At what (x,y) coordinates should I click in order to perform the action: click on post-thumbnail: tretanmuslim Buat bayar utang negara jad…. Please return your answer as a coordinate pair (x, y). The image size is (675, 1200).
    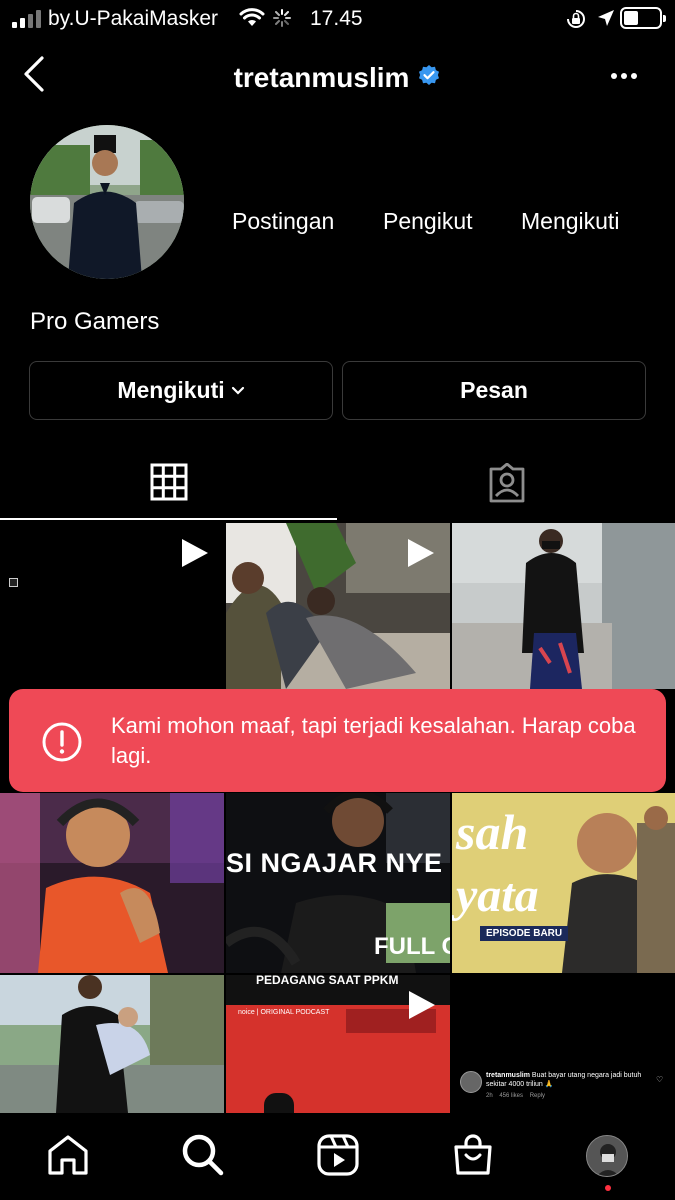
    Looking at the image, I should click on (563, 1044).